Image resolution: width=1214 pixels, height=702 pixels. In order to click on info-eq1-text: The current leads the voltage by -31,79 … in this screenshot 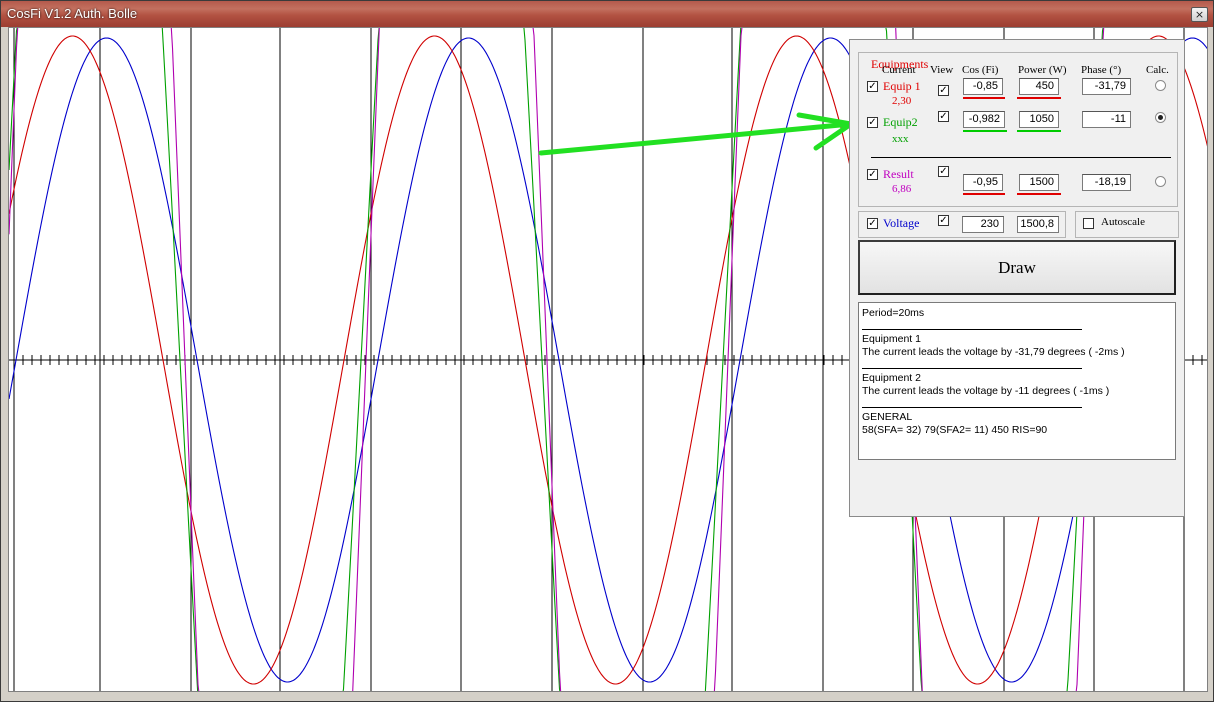, I will do `click(993, 352)`.